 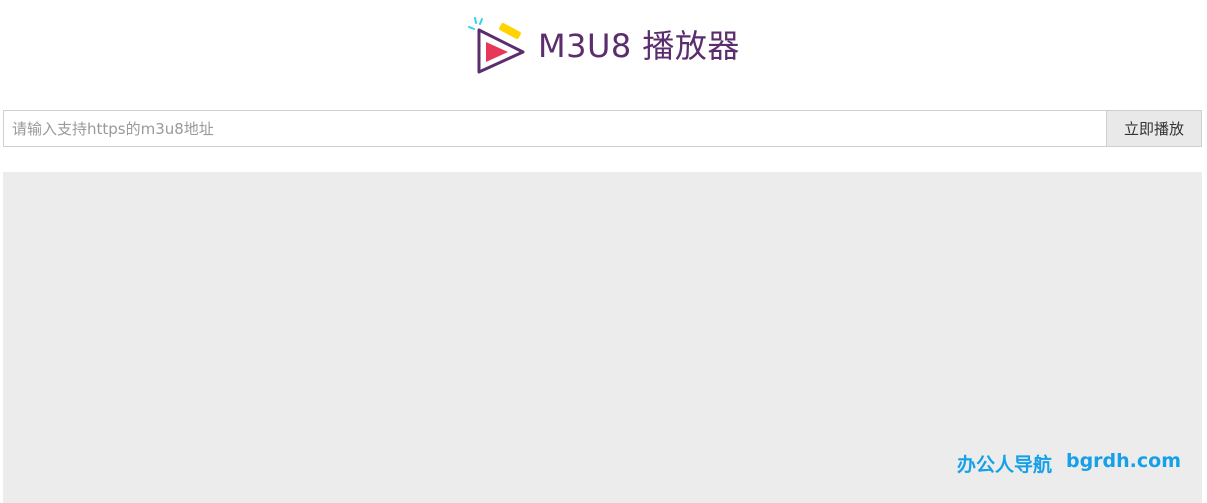 I want to click on logo: M3U8 播放器, so click(x=603, y=46).